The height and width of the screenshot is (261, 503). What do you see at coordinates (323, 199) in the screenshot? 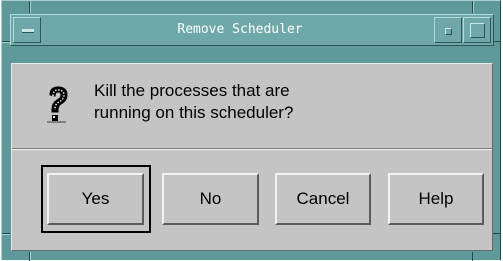
I see `cancel-button: Cancel` at bounding box center [323, 199].